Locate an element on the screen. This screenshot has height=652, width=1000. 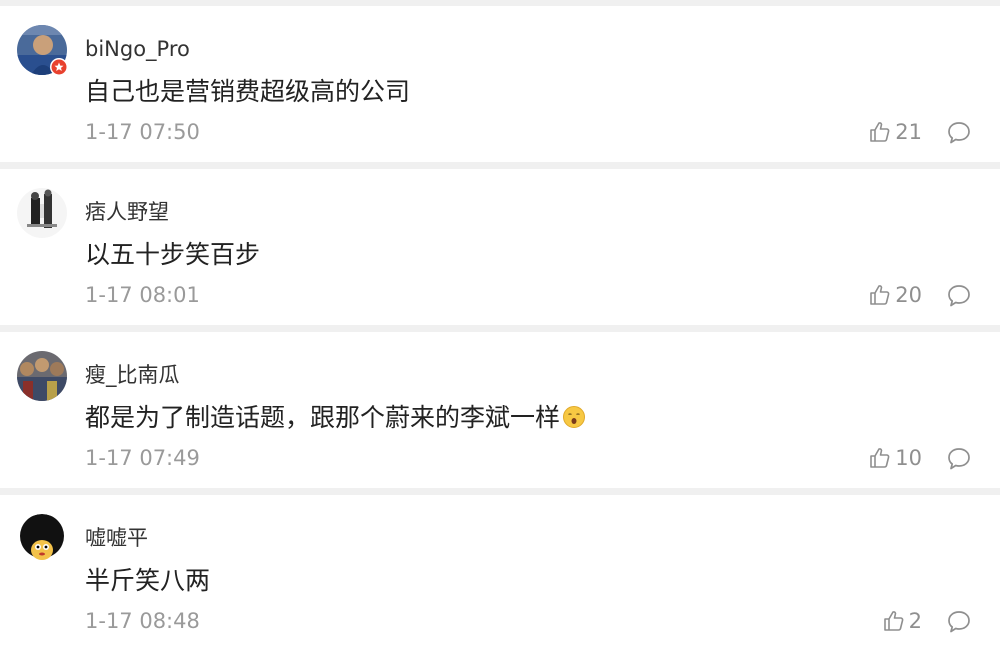
comment-username: 痞人野望 is located at coordinates (127, 212).